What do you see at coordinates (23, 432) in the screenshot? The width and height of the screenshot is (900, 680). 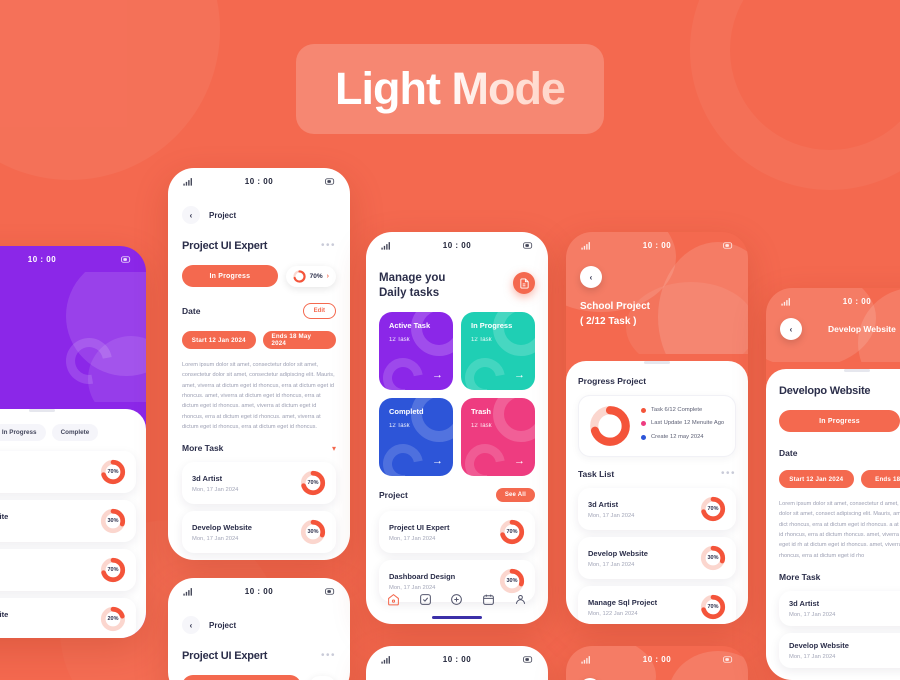 I see `tab-in-progress: In Progress` at bounding box center [23, 432].